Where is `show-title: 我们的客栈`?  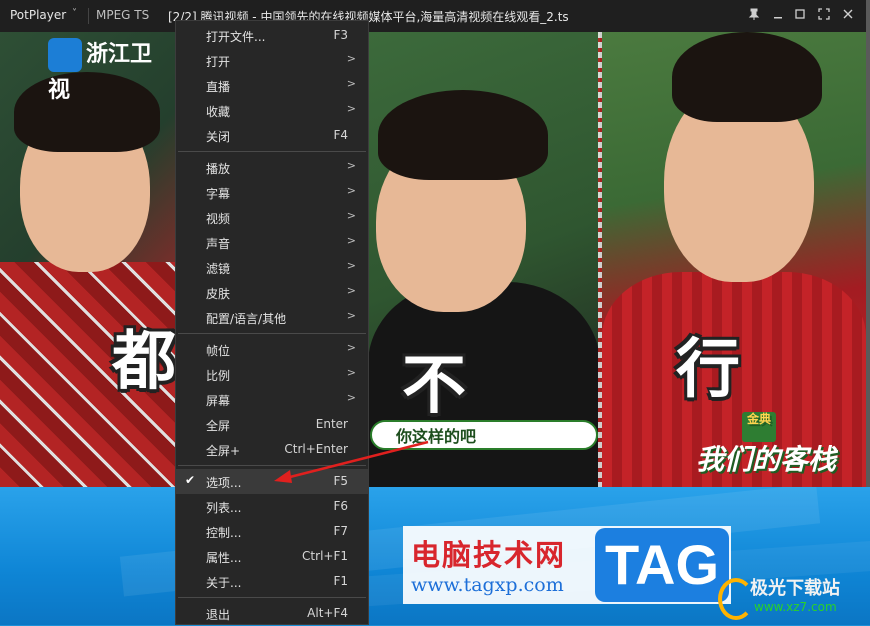 show-title: 我们的客栈 is located at coordinates (766, 459).